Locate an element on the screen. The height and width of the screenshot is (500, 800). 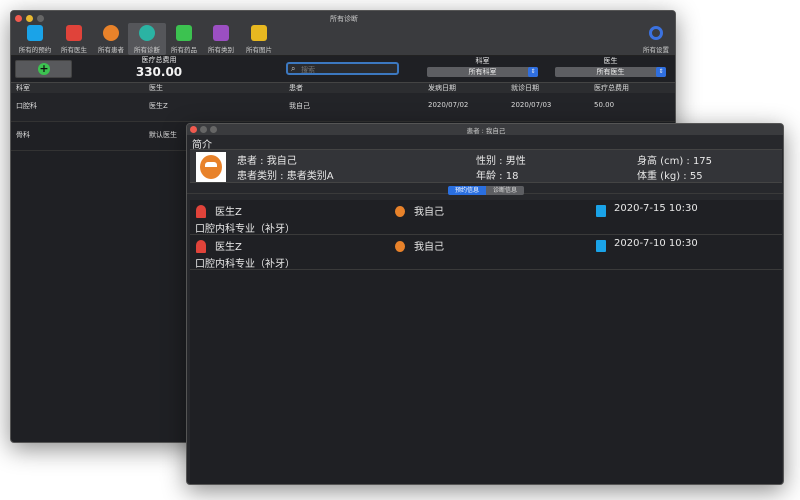
category-icon is located at coordinates (221, 33).